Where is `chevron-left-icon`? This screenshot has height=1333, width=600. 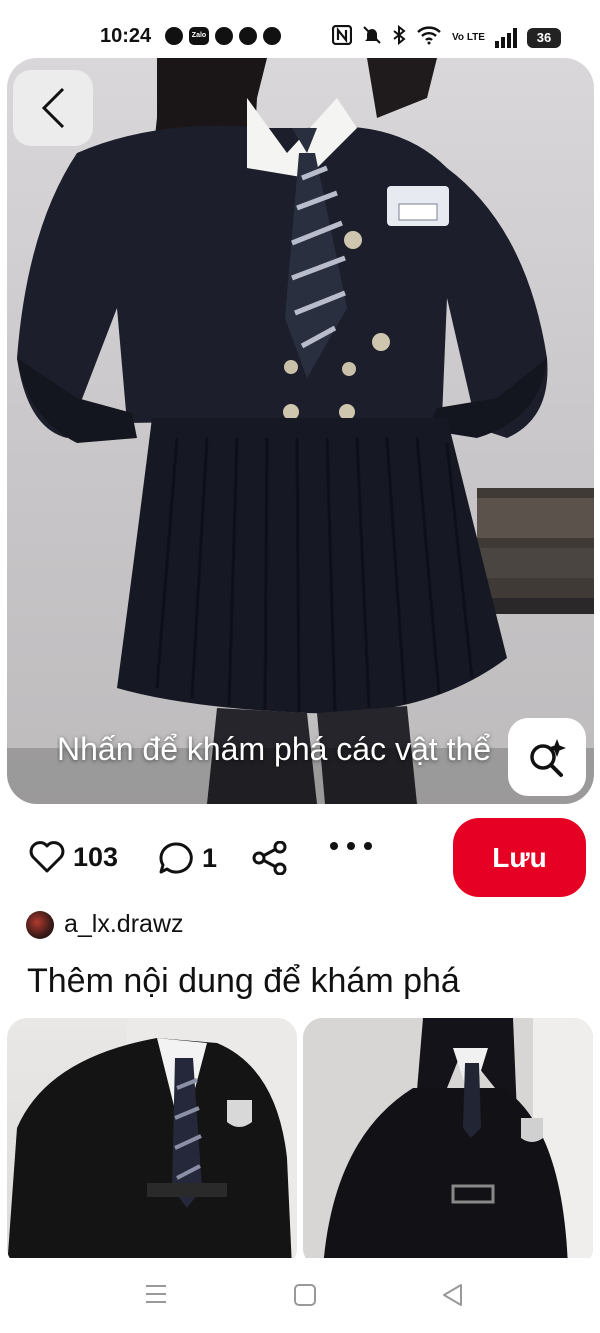
chevron-left-icon is located at coordinates (53, 108).